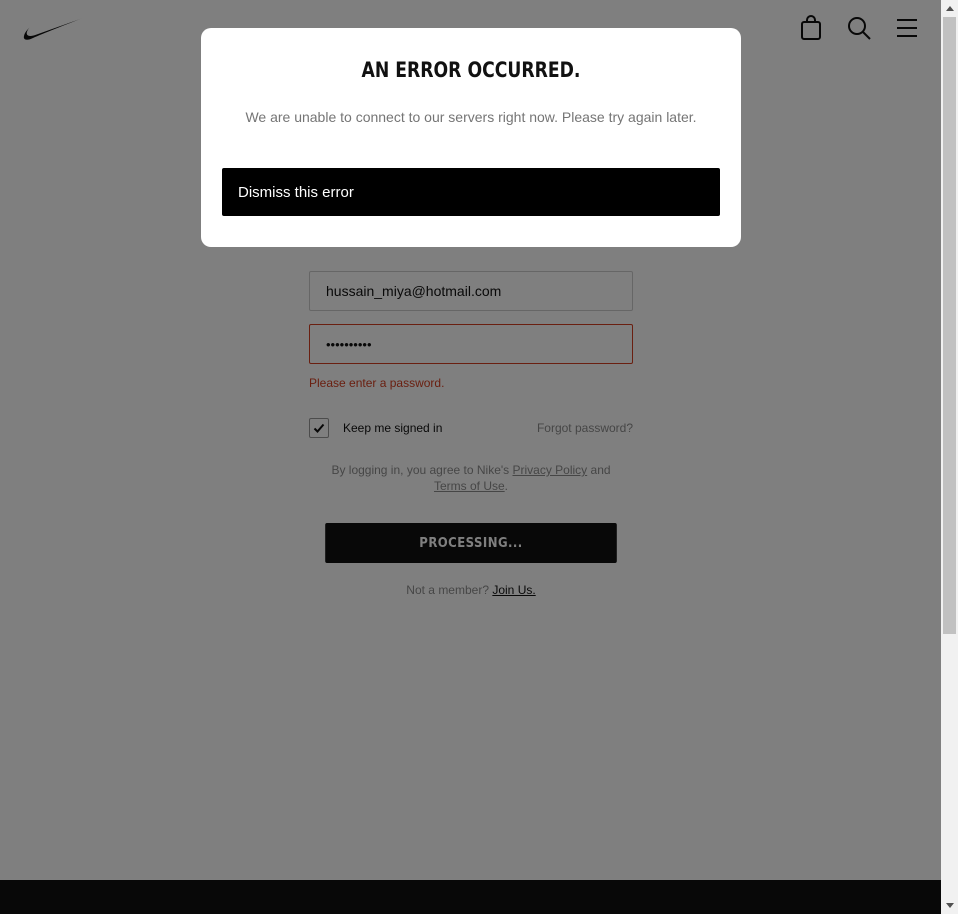 This screenshot has width=958, height=914. What do you see at coordinates (949, 905) in the screenshot?
I see `scroll-down-arrow-icon` at bounding box center [949, 905].